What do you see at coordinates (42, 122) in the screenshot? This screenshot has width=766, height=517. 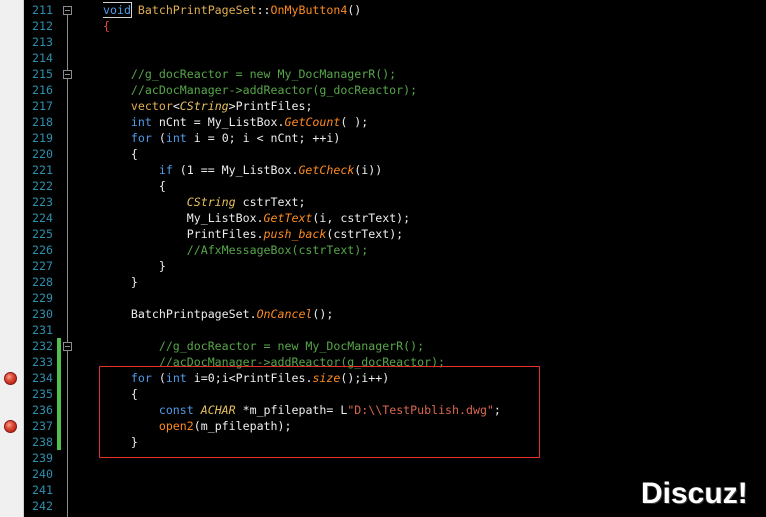 I see `line-number: 218` at bounding box center [42, 122].